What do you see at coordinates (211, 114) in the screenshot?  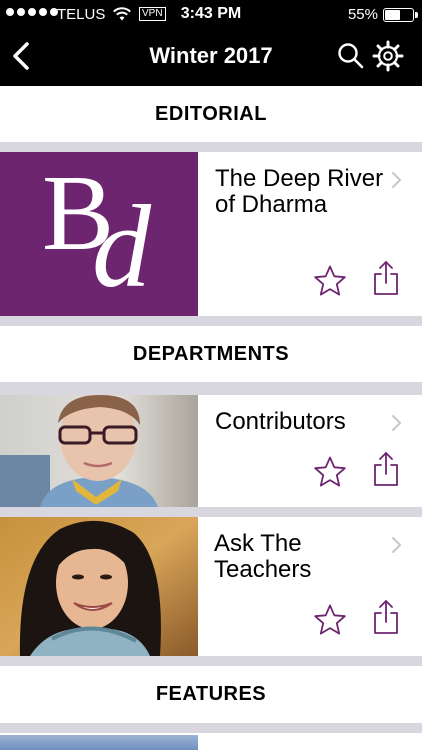 I see `section-header-editorial: EDITORIAL` at bounding box center [211, 114].